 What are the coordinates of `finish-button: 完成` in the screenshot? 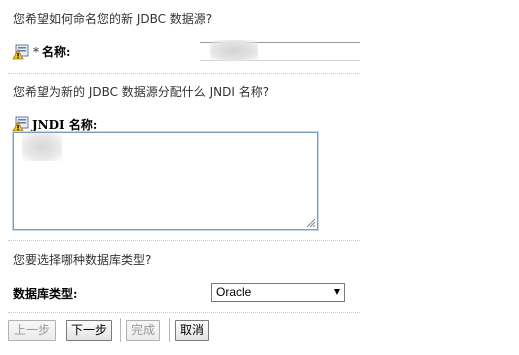 It's located at (143, 330).